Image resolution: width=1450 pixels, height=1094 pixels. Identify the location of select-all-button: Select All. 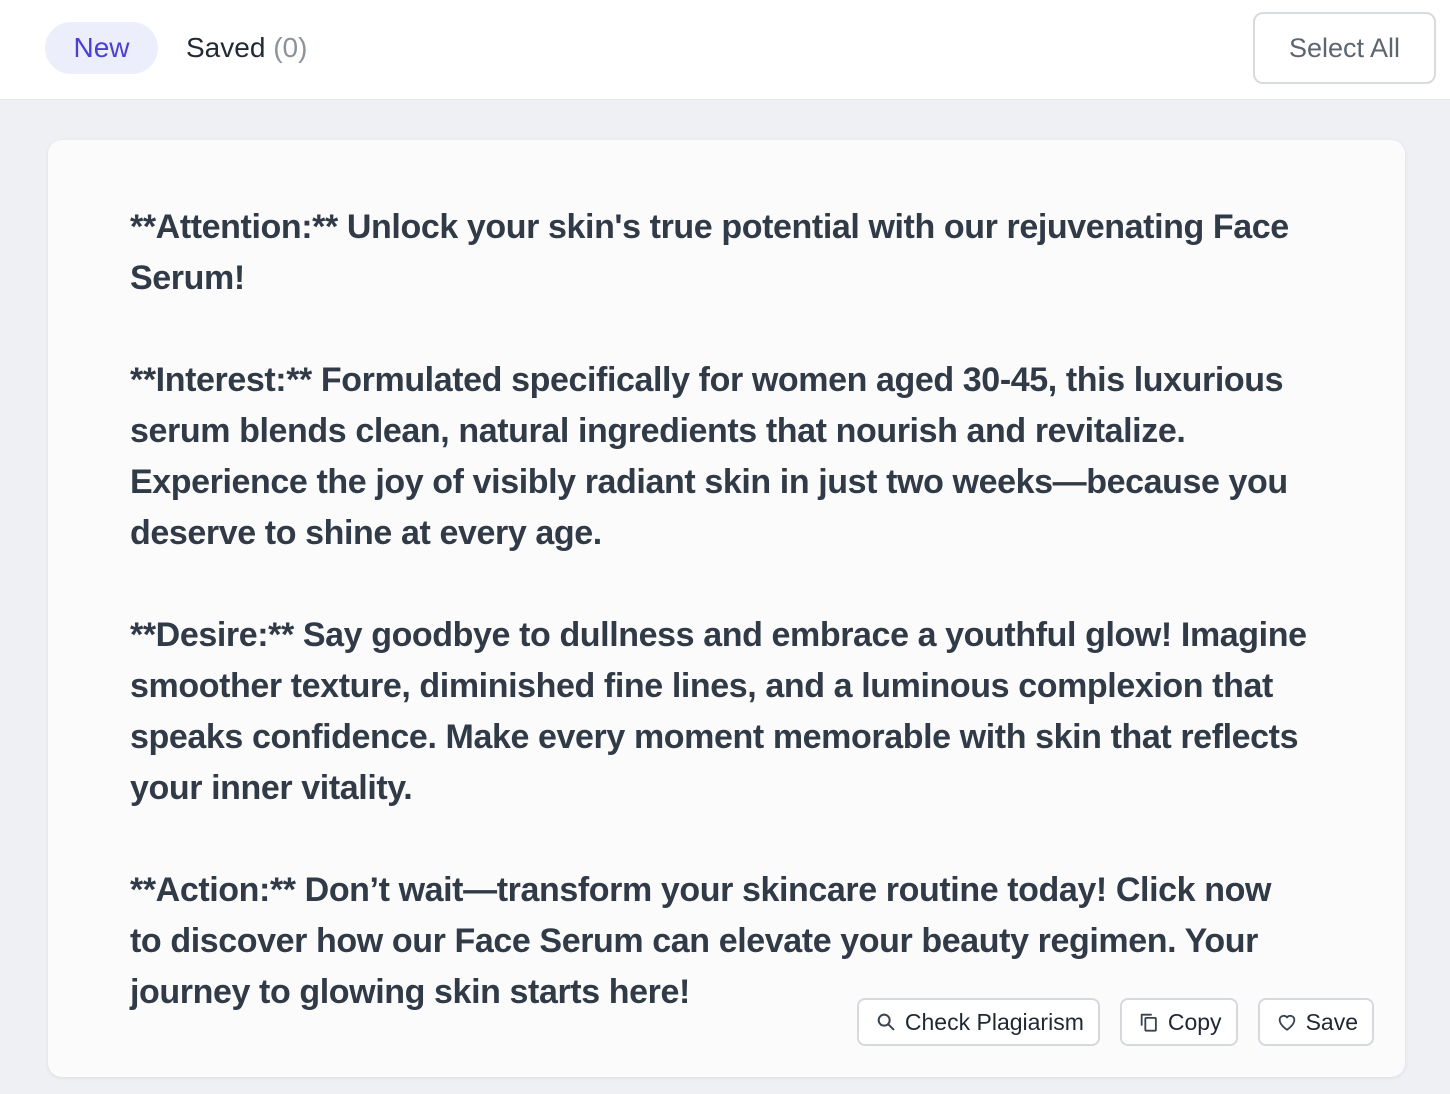
(1344, 48).